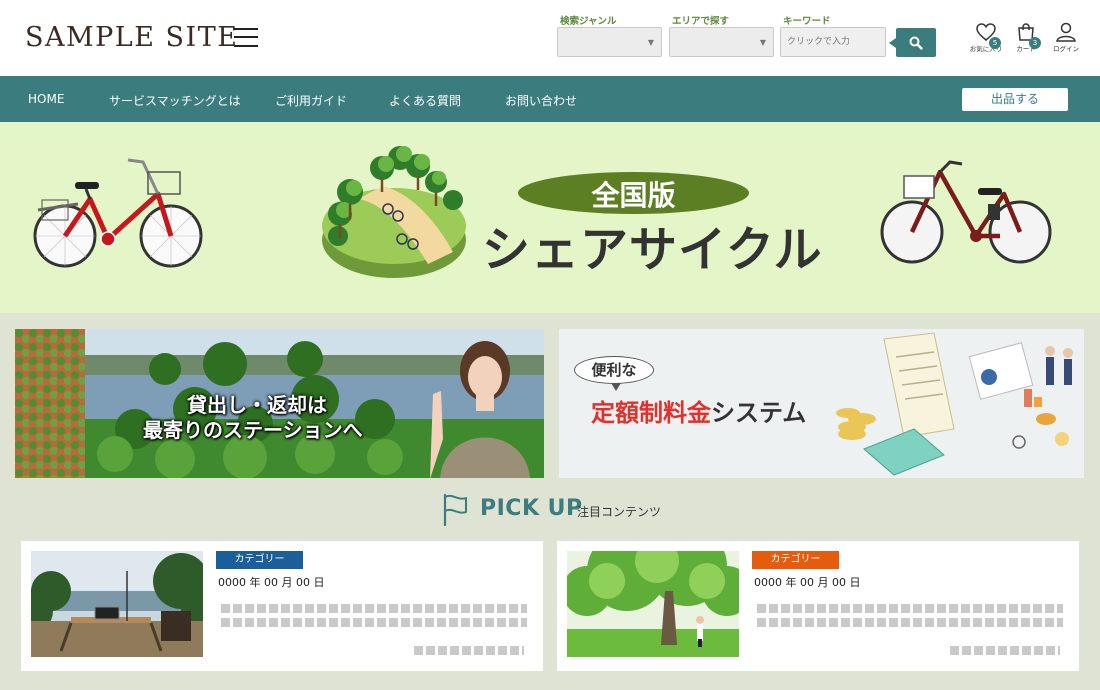 This screenshot has height=690, width=1100. What do you see at coordinates (118, 213) in the screenshot?
I see `red-bicycle-illustration` at bounding box center [118, 213].